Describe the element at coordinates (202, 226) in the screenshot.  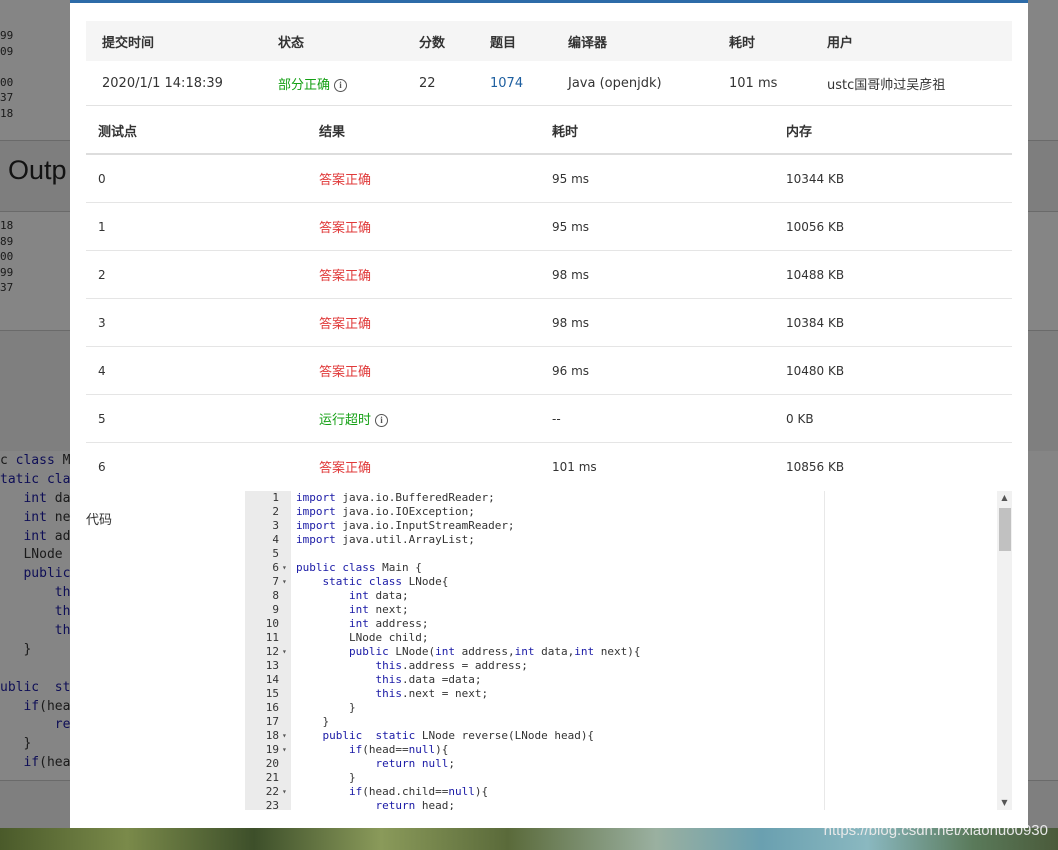
I see `case-id-cell: 1` at that location.